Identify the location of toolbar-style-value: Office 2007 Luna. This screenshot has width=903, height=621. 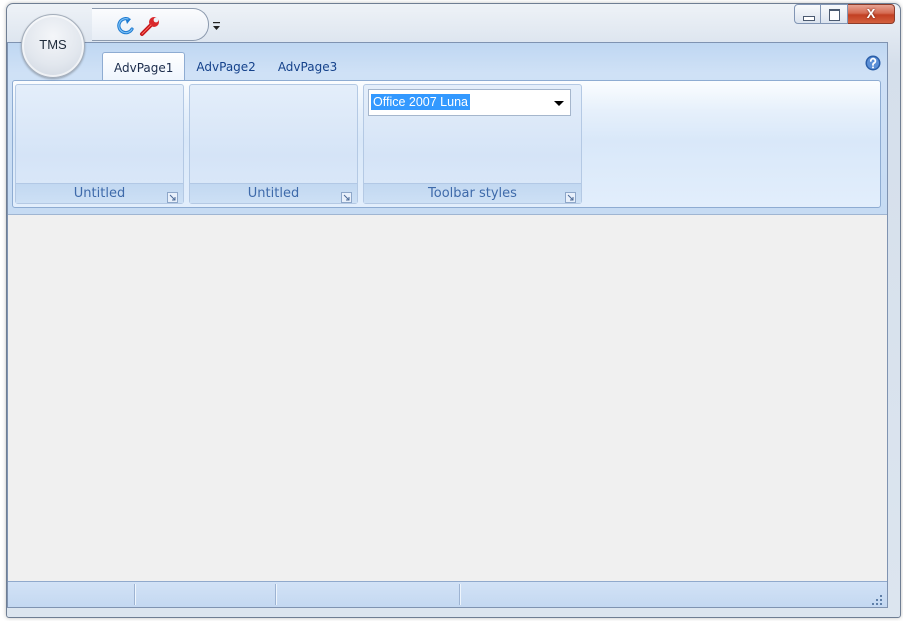
(420, 102).